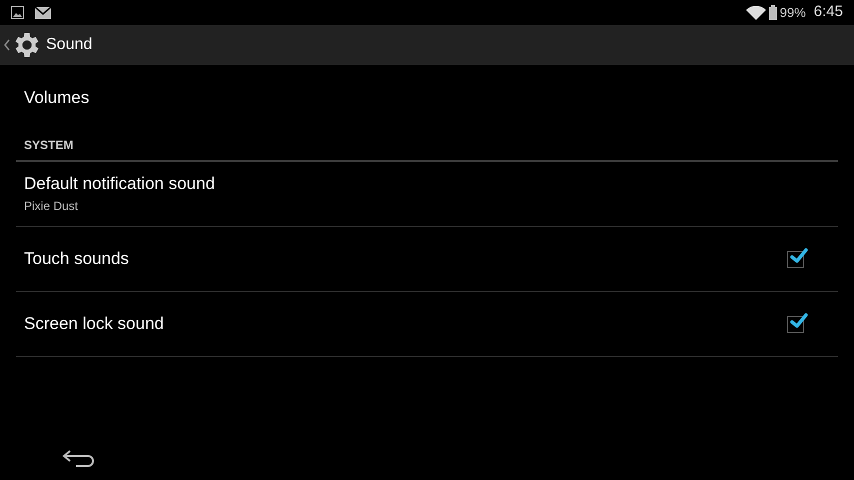 The height and width of the screenshot is (480, 854). What do you see at coordinates (17, 12) in the screenshot?
I see `picture-icon` at bounding box center [17, 12].